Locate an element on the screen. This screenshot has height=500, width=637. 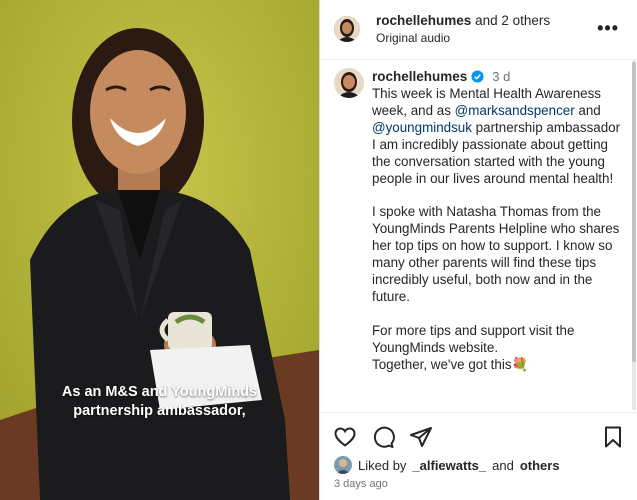
post-author-line: rochellehumes and 2 others is located at coordinates (463, 20).